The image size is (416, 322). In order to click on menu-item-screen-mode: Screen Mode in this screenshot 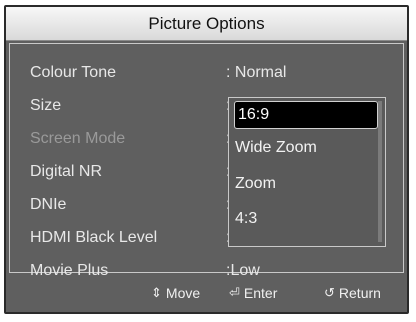, I will do `click(78, 138)`.